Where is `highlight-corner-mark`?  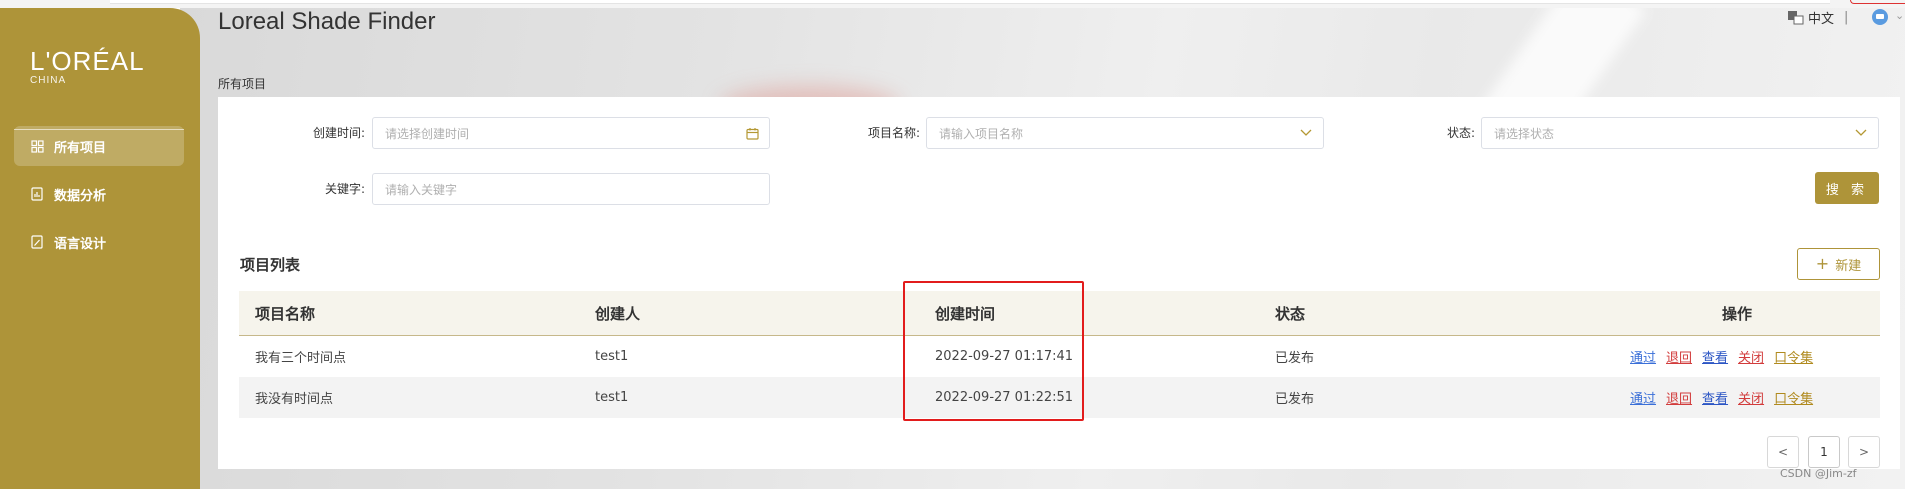
highlight-corner-mark is located at coordinates (1877, 2).